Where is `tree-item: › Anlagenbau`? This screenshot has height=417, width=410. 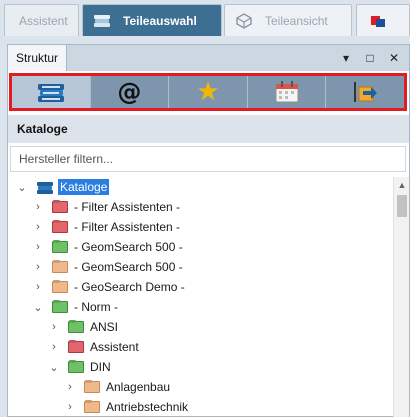
tree-item: › Anlagenbau is located at coordinates (117, 387).